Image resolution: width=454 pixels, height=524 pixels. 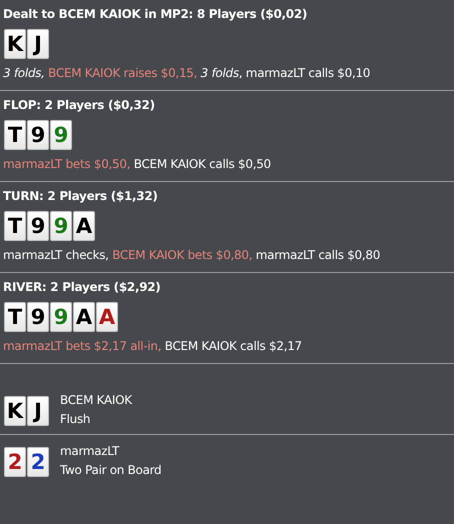 What do you see at coordinates (153, 346) in the screenshot?
I see `action-summary: marmazLT bets $2,17 all-in, BCEM KAIOK calls $2,17` at bounding box center [153, 346].